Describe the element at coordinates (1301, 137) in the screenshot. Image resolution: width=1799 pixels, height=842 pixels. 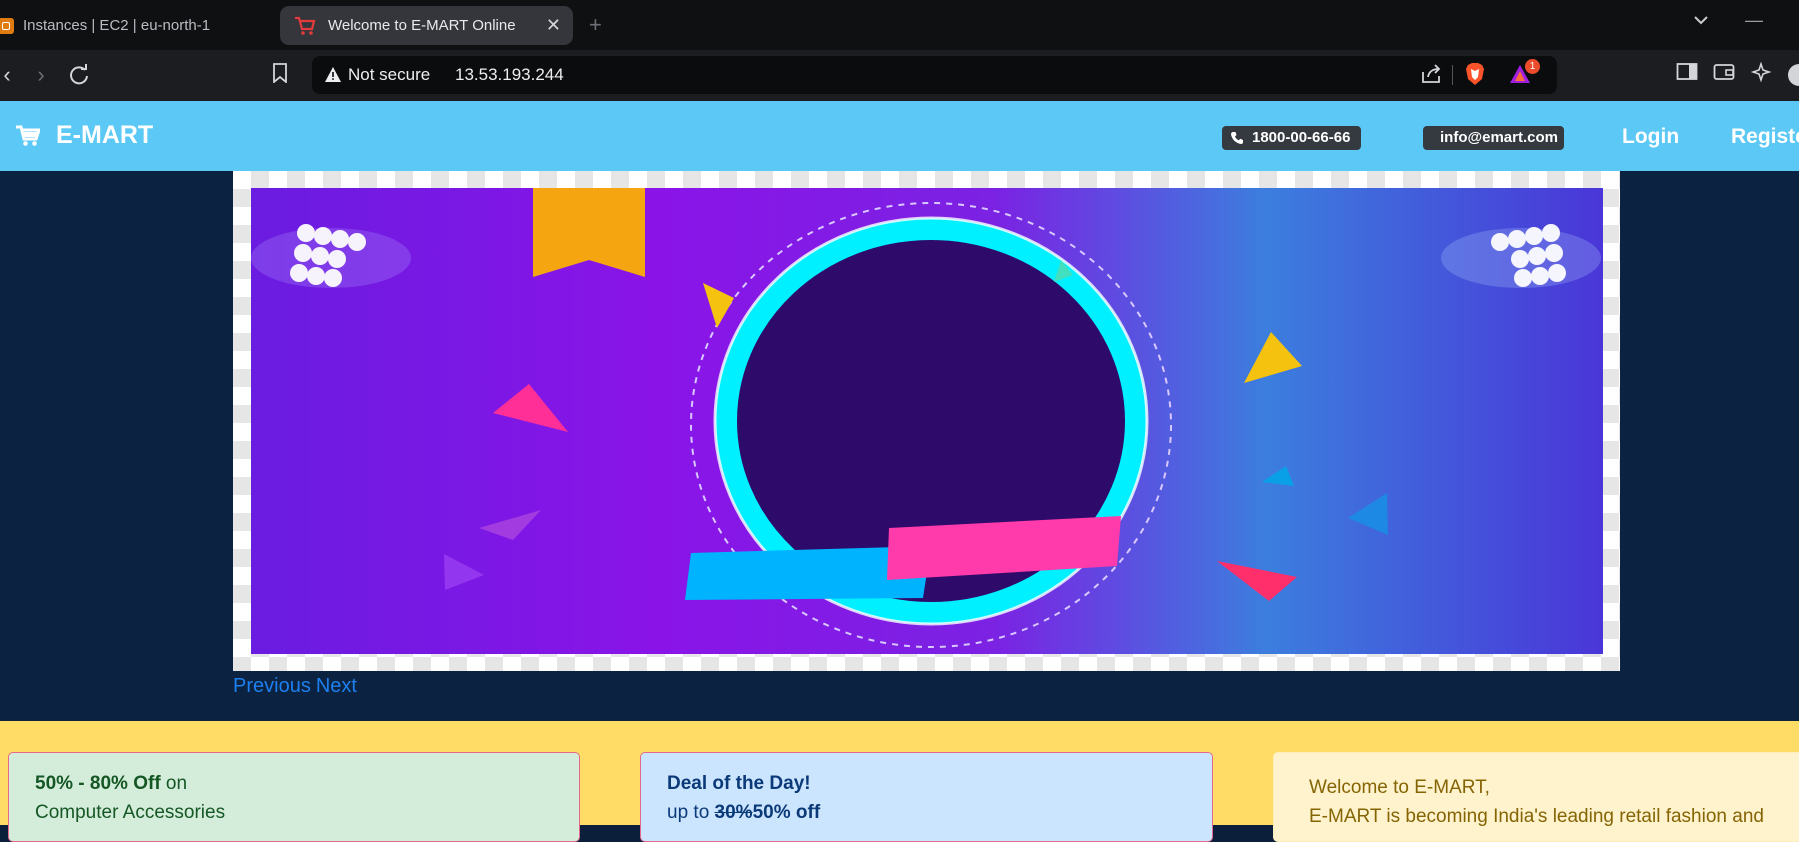
I see `phone-number: 1800-00-66-66` at that location.